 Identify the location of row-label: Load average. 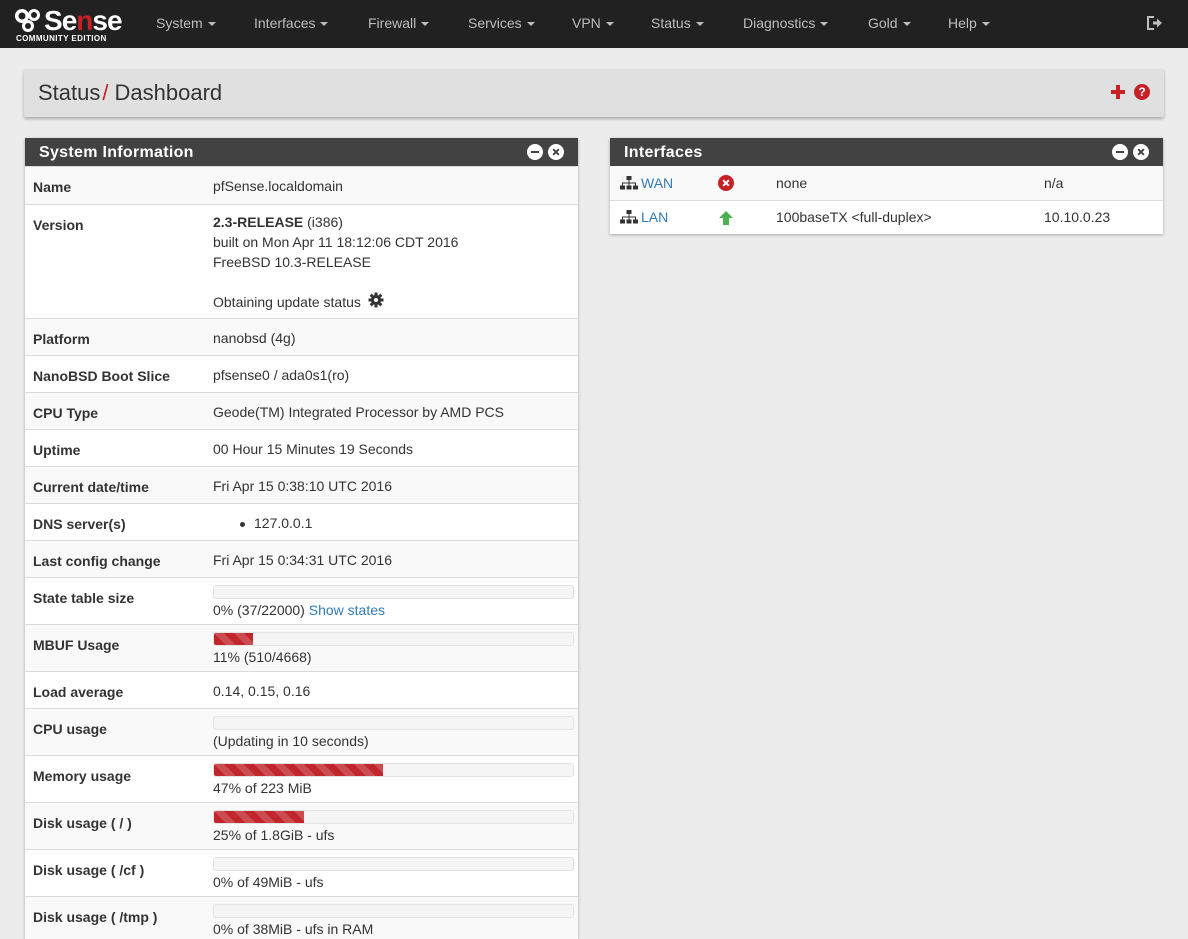
(78, 692).